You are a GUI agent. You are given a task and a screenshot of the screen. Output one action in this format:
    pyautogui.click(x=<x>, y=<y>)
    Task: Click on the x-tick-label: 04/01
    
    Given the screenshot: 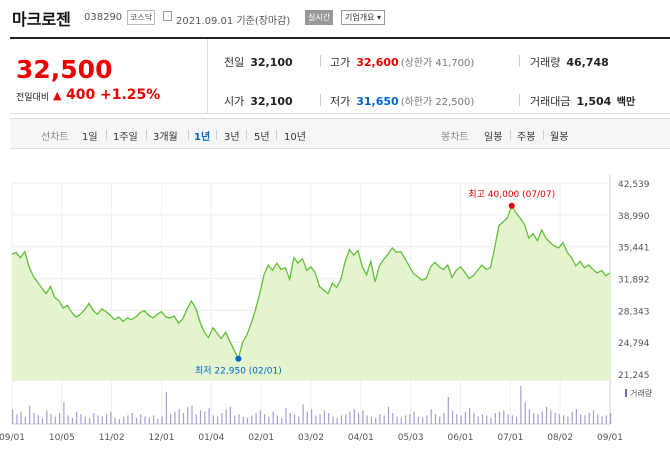 What is the action you would take?
    pyautogui.click(x=361, y=438)
    